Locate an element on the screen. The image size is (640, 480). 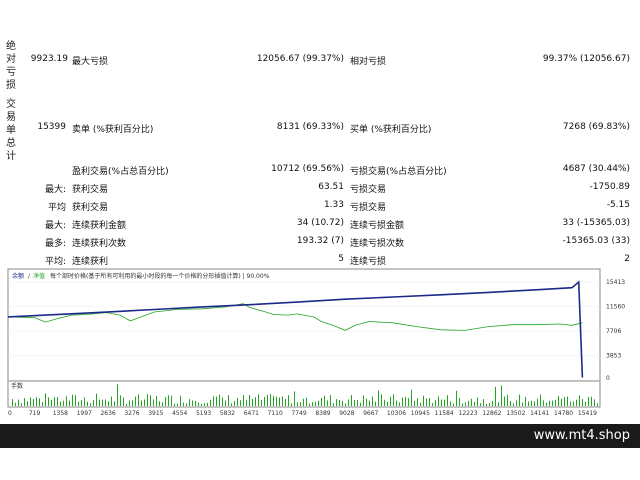
max-drawdown-value: 12056.67 (99.37%) is located at coordinates (300, 59).